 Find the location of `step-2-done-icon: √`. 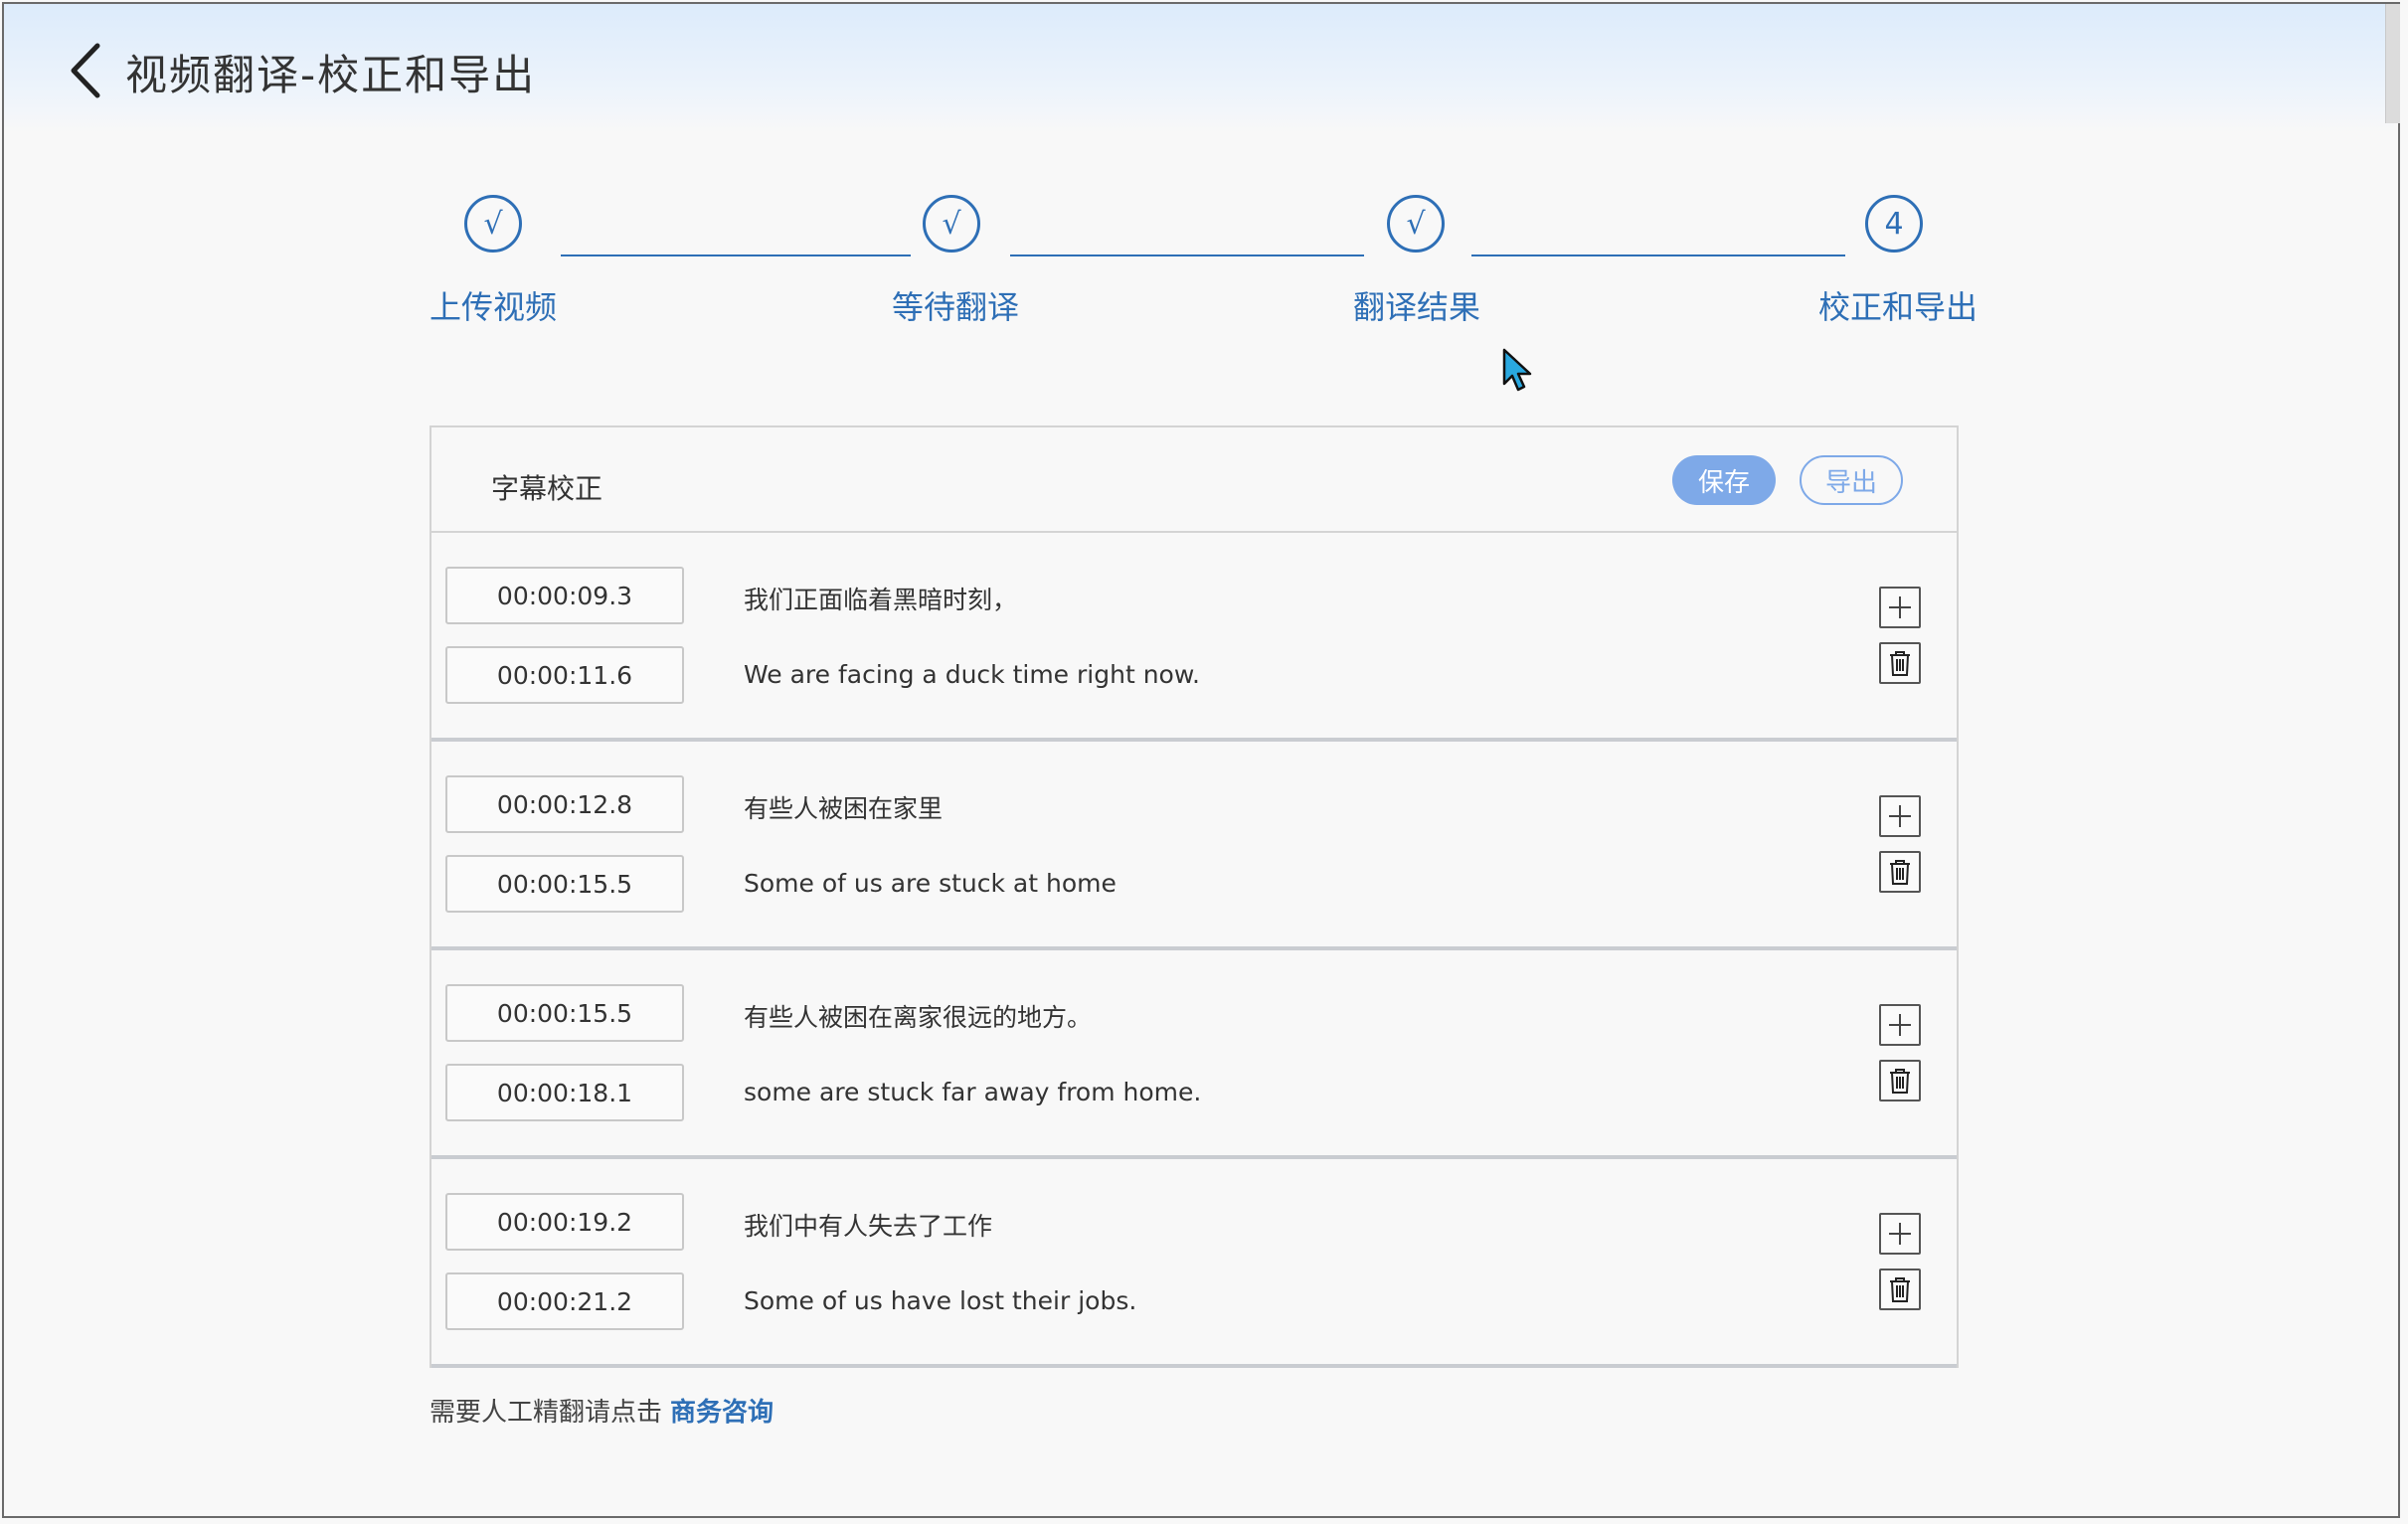

step-2-done-icon: √ is located at coordinates (951, 224).